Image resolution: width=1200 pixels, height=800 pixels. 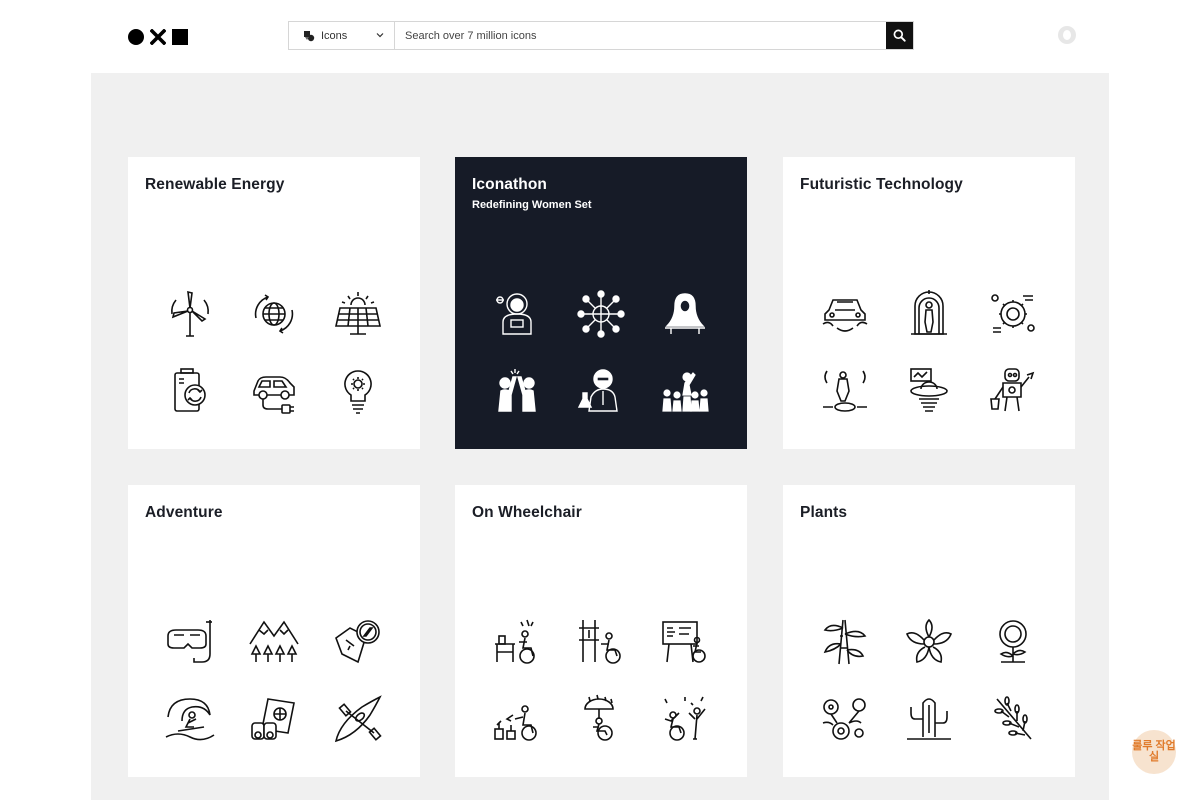 I want to click on flying-car-icon, so click(x=845, y=314).